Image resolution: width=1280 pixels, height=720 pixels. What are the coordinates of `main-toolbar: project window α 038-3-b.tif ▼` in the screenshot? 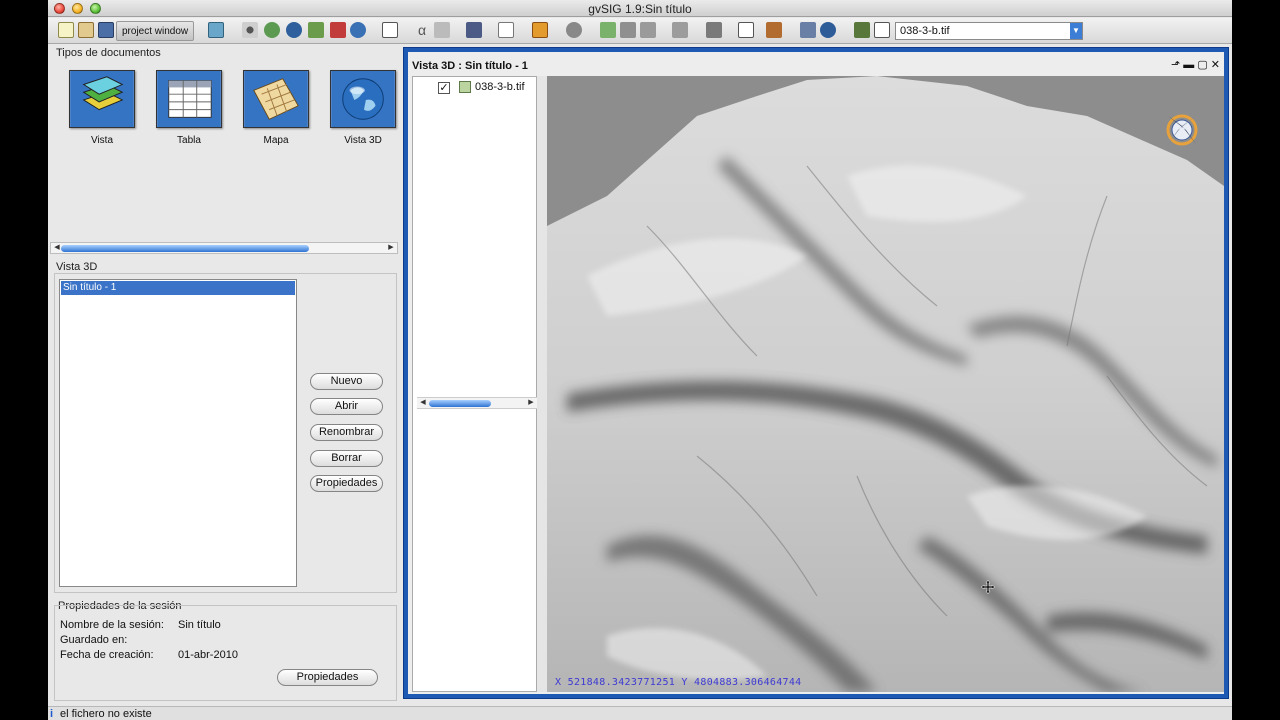 It's located at (640, 31).